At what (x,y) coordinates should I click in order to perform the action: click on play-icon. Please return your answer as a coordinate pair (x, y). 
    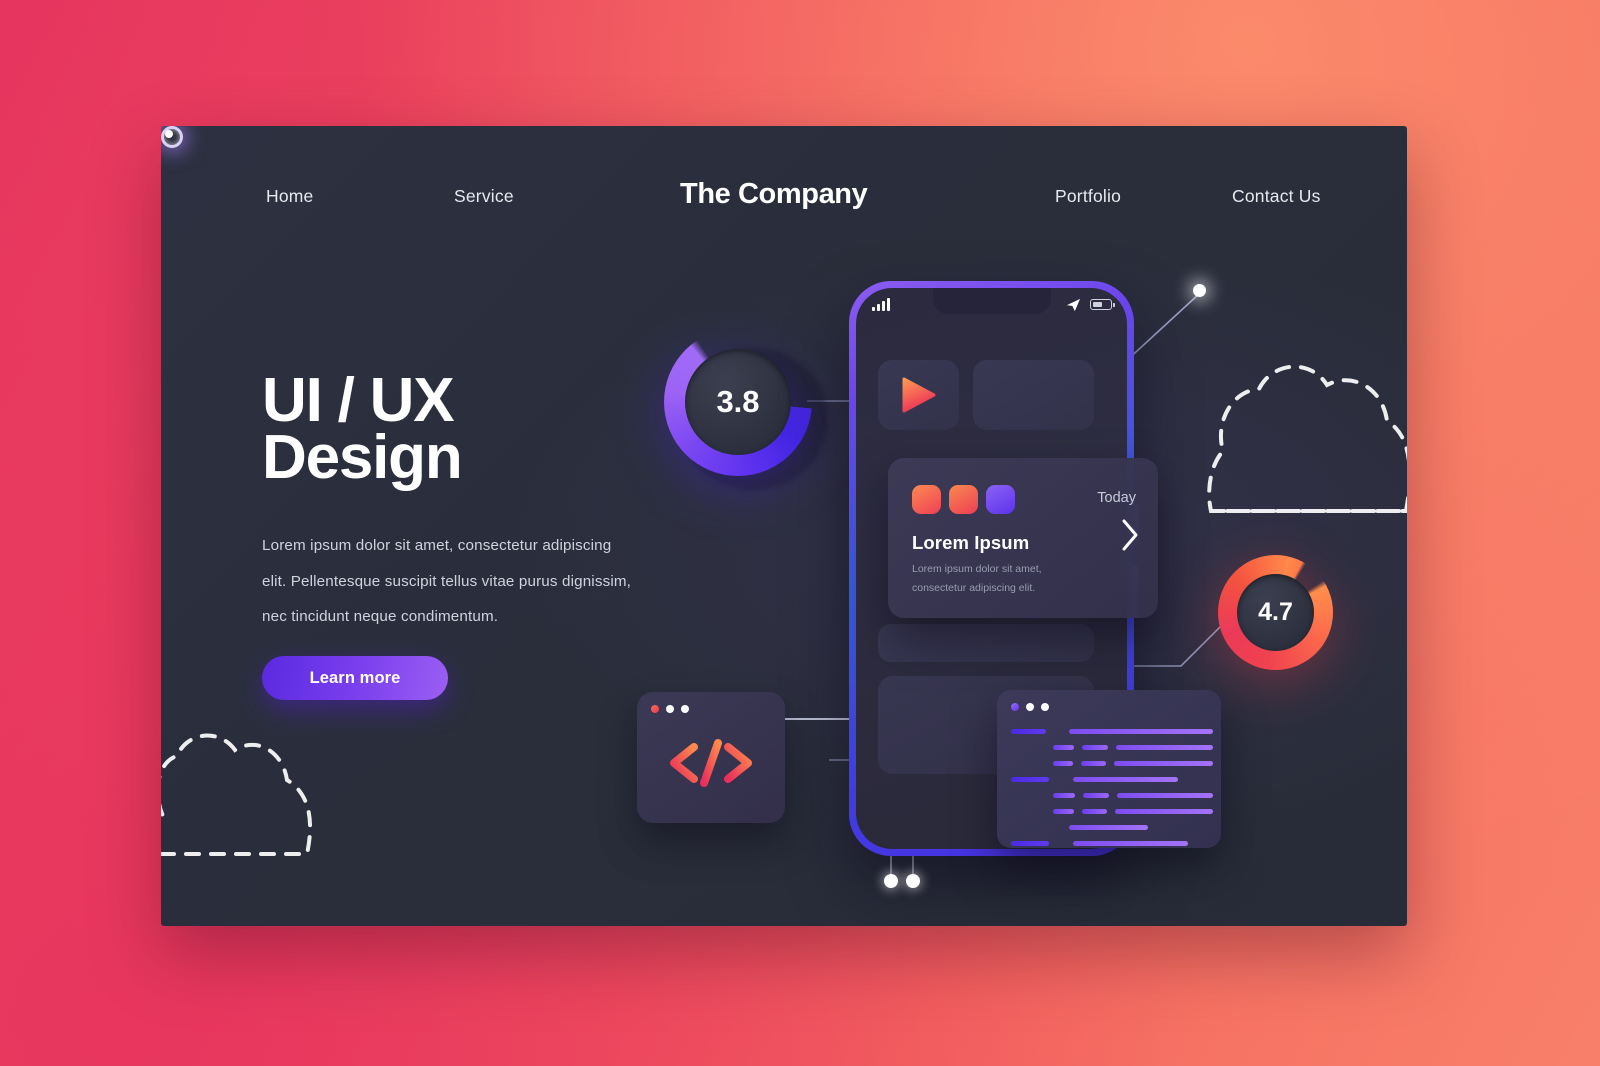
    Looking at the image, I should click on (918, 395).